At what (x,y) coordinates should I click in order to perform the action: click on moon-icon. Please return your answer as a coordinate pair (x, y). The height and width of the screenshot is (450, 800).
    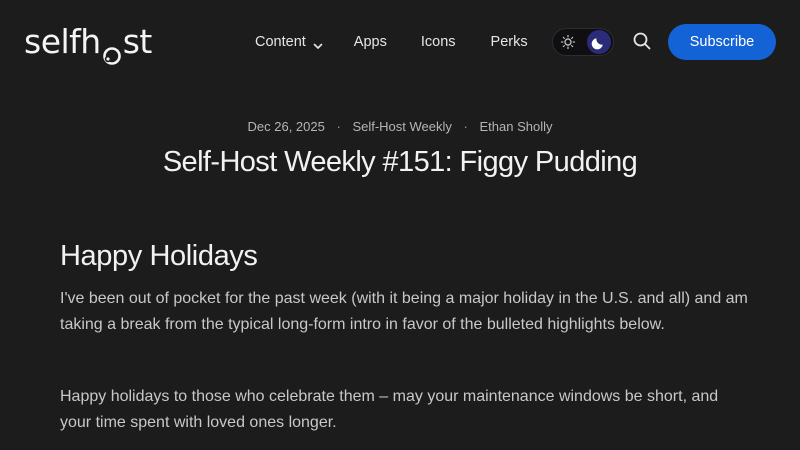
    Looking at the image, I should click on (599, 42).